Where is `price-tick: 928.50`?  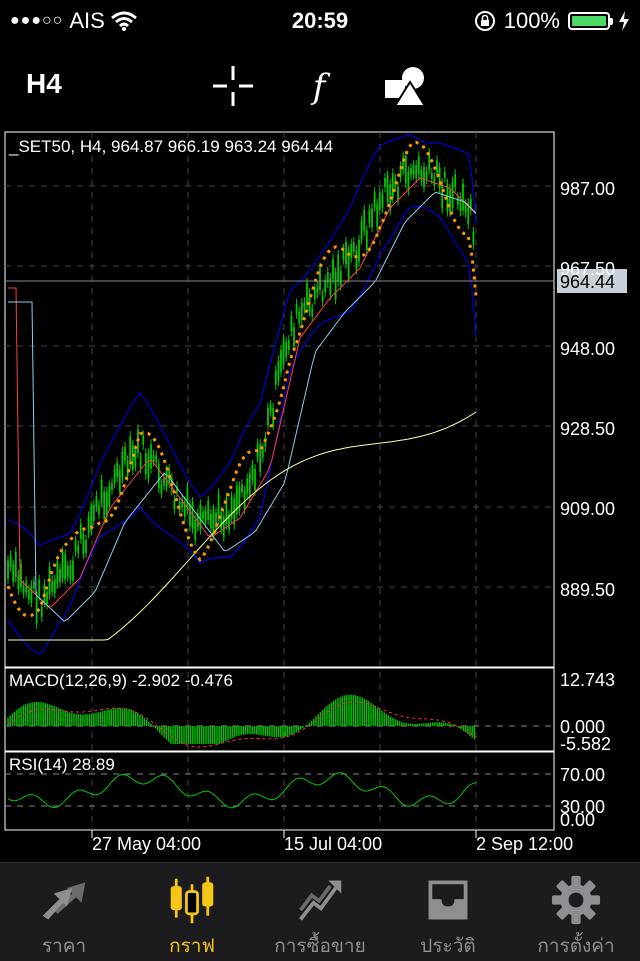
price-tick: 928.50 is located at coordinates (587, 429).